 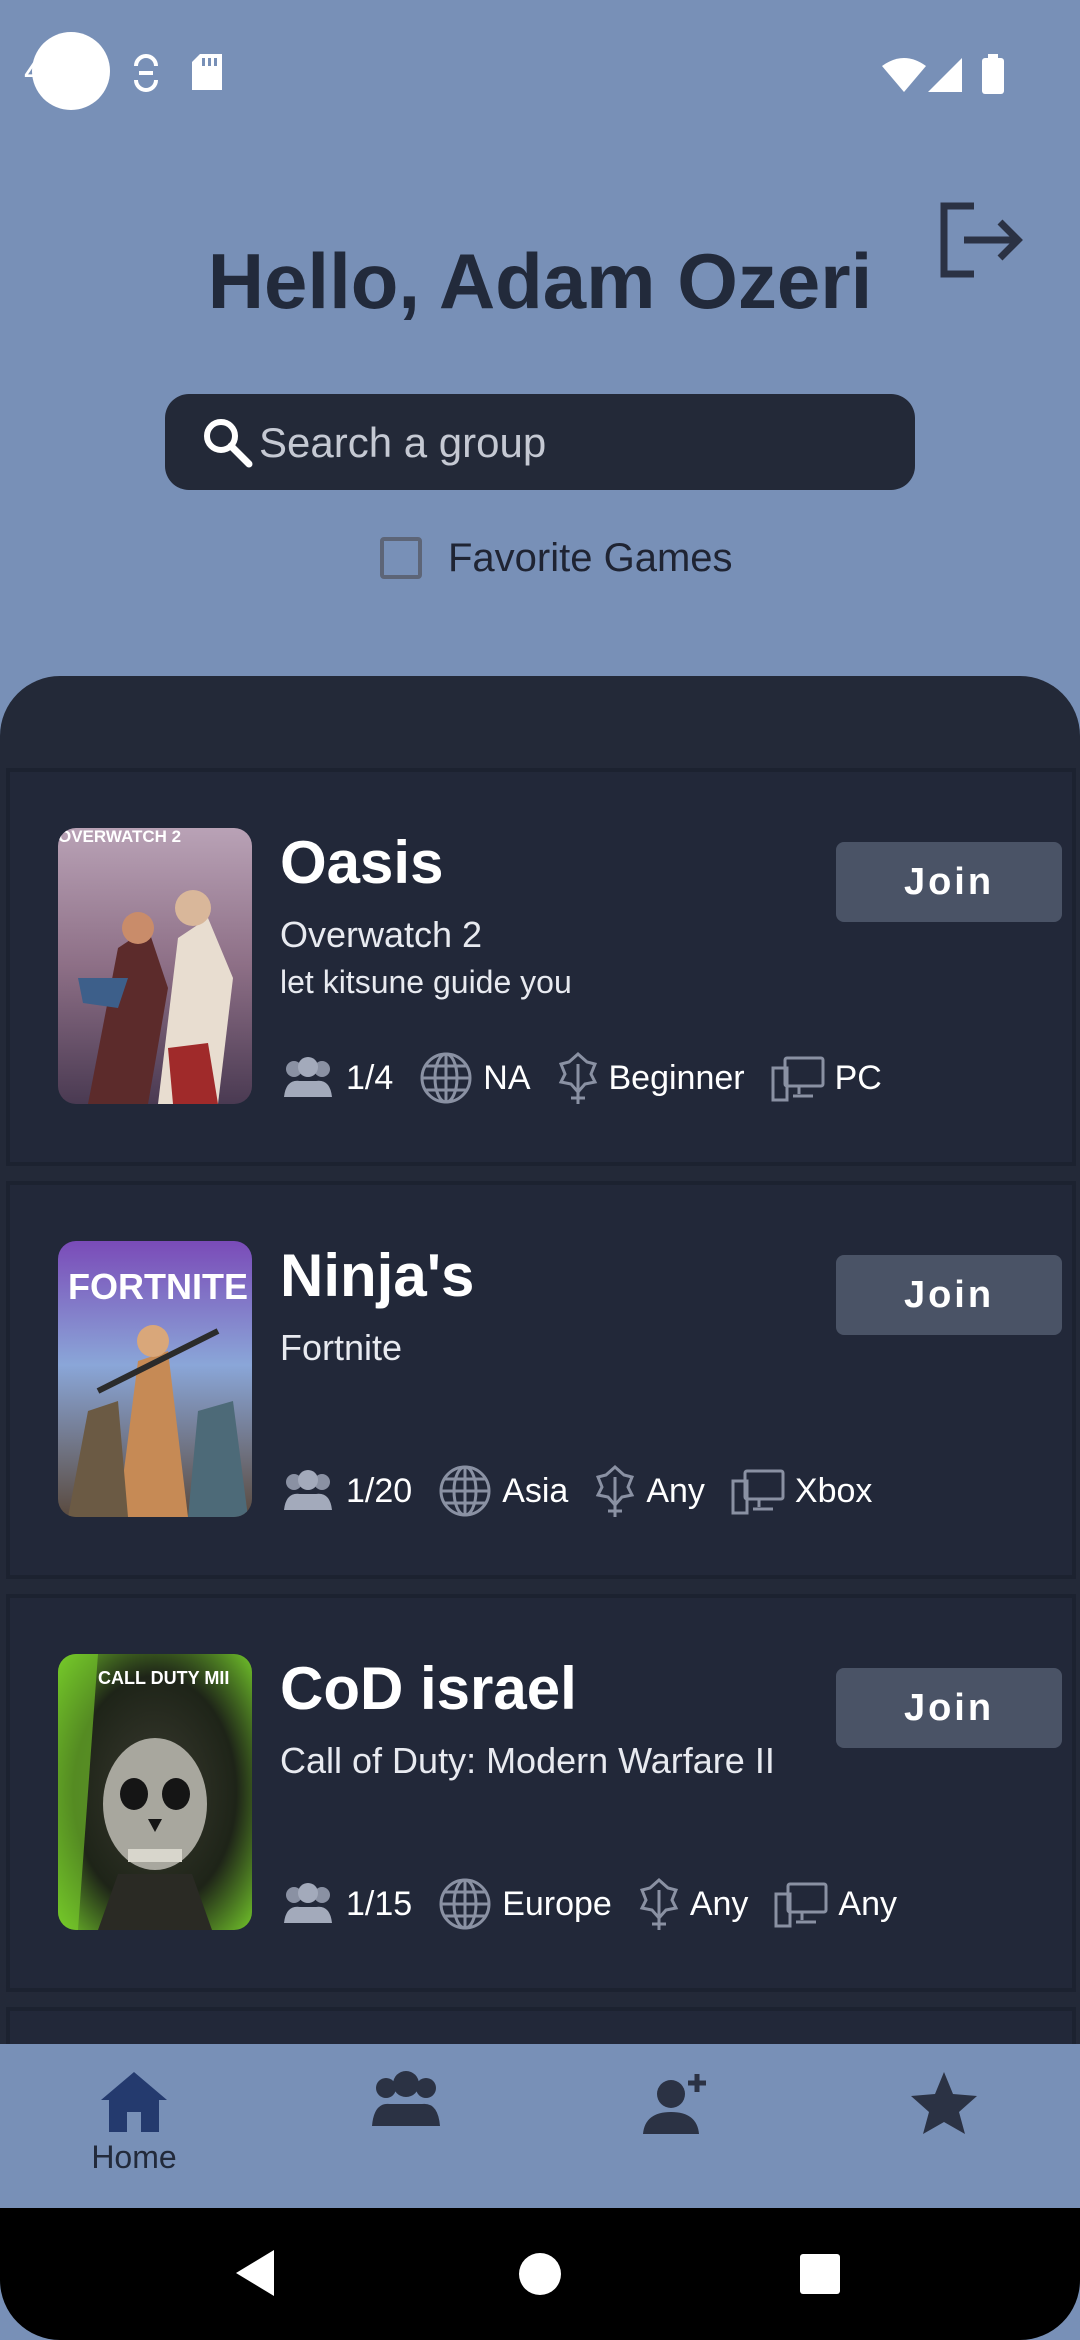 I want to click on favorite-games-filter: Favorite Games, so click(x=556, y=558).